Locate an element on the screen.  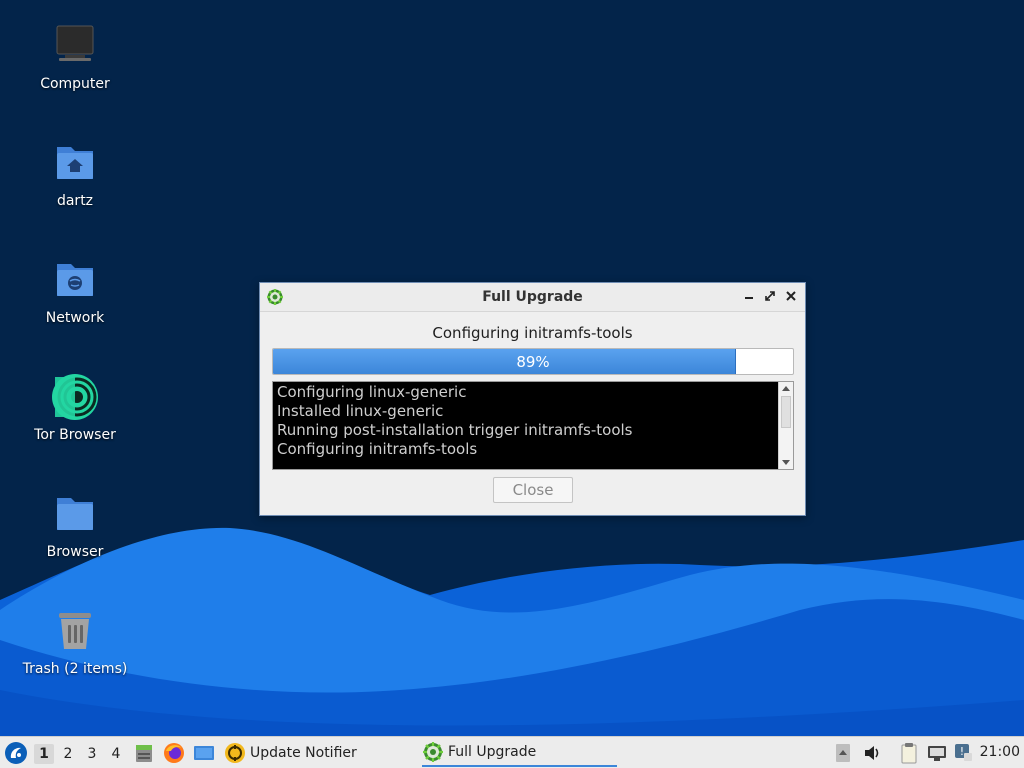
desktop-icon is located at coordinates (204, 753).